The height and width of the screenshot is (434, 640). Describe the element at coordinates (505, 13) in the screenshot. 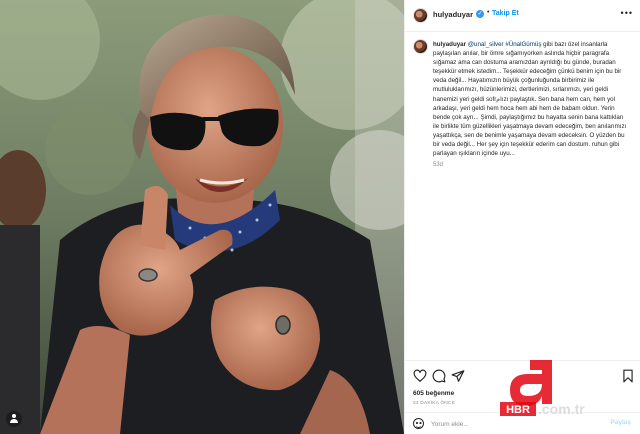

I see `follow-button: Takip Et` at that location.